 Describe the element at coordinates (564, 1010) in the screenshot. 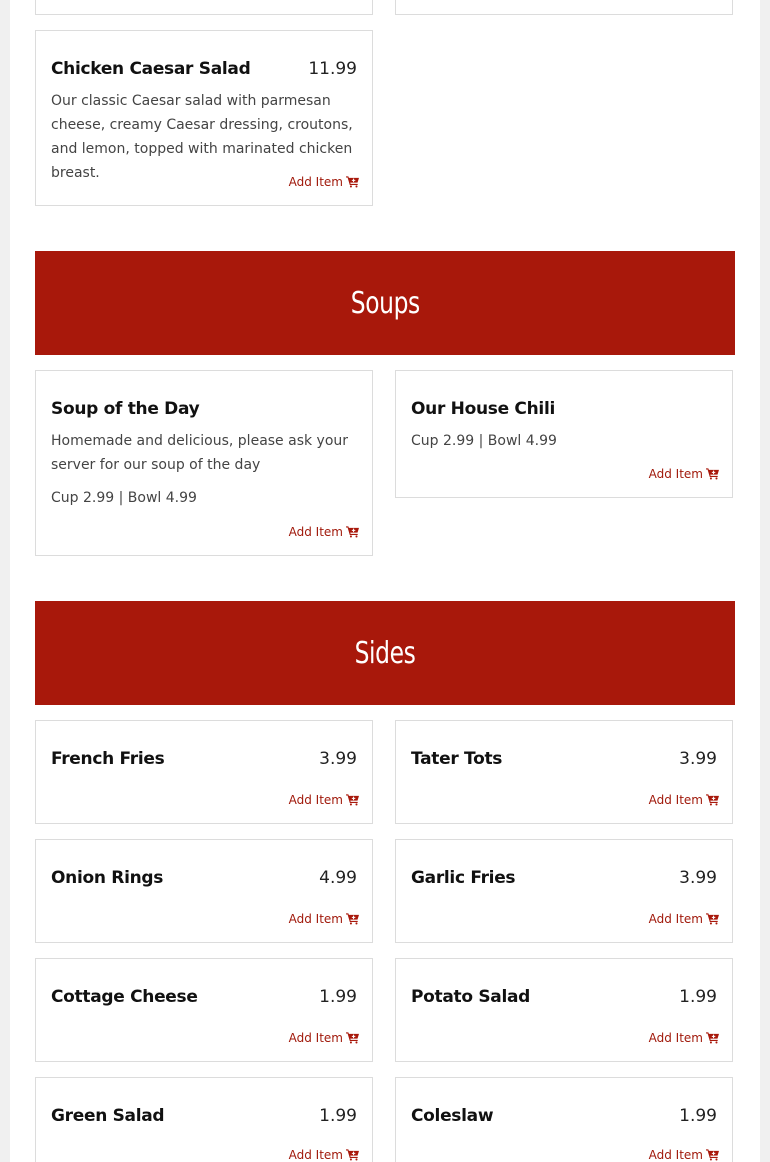

I see `menu-card: Potato Salad 1.99 Add Item` at that location.